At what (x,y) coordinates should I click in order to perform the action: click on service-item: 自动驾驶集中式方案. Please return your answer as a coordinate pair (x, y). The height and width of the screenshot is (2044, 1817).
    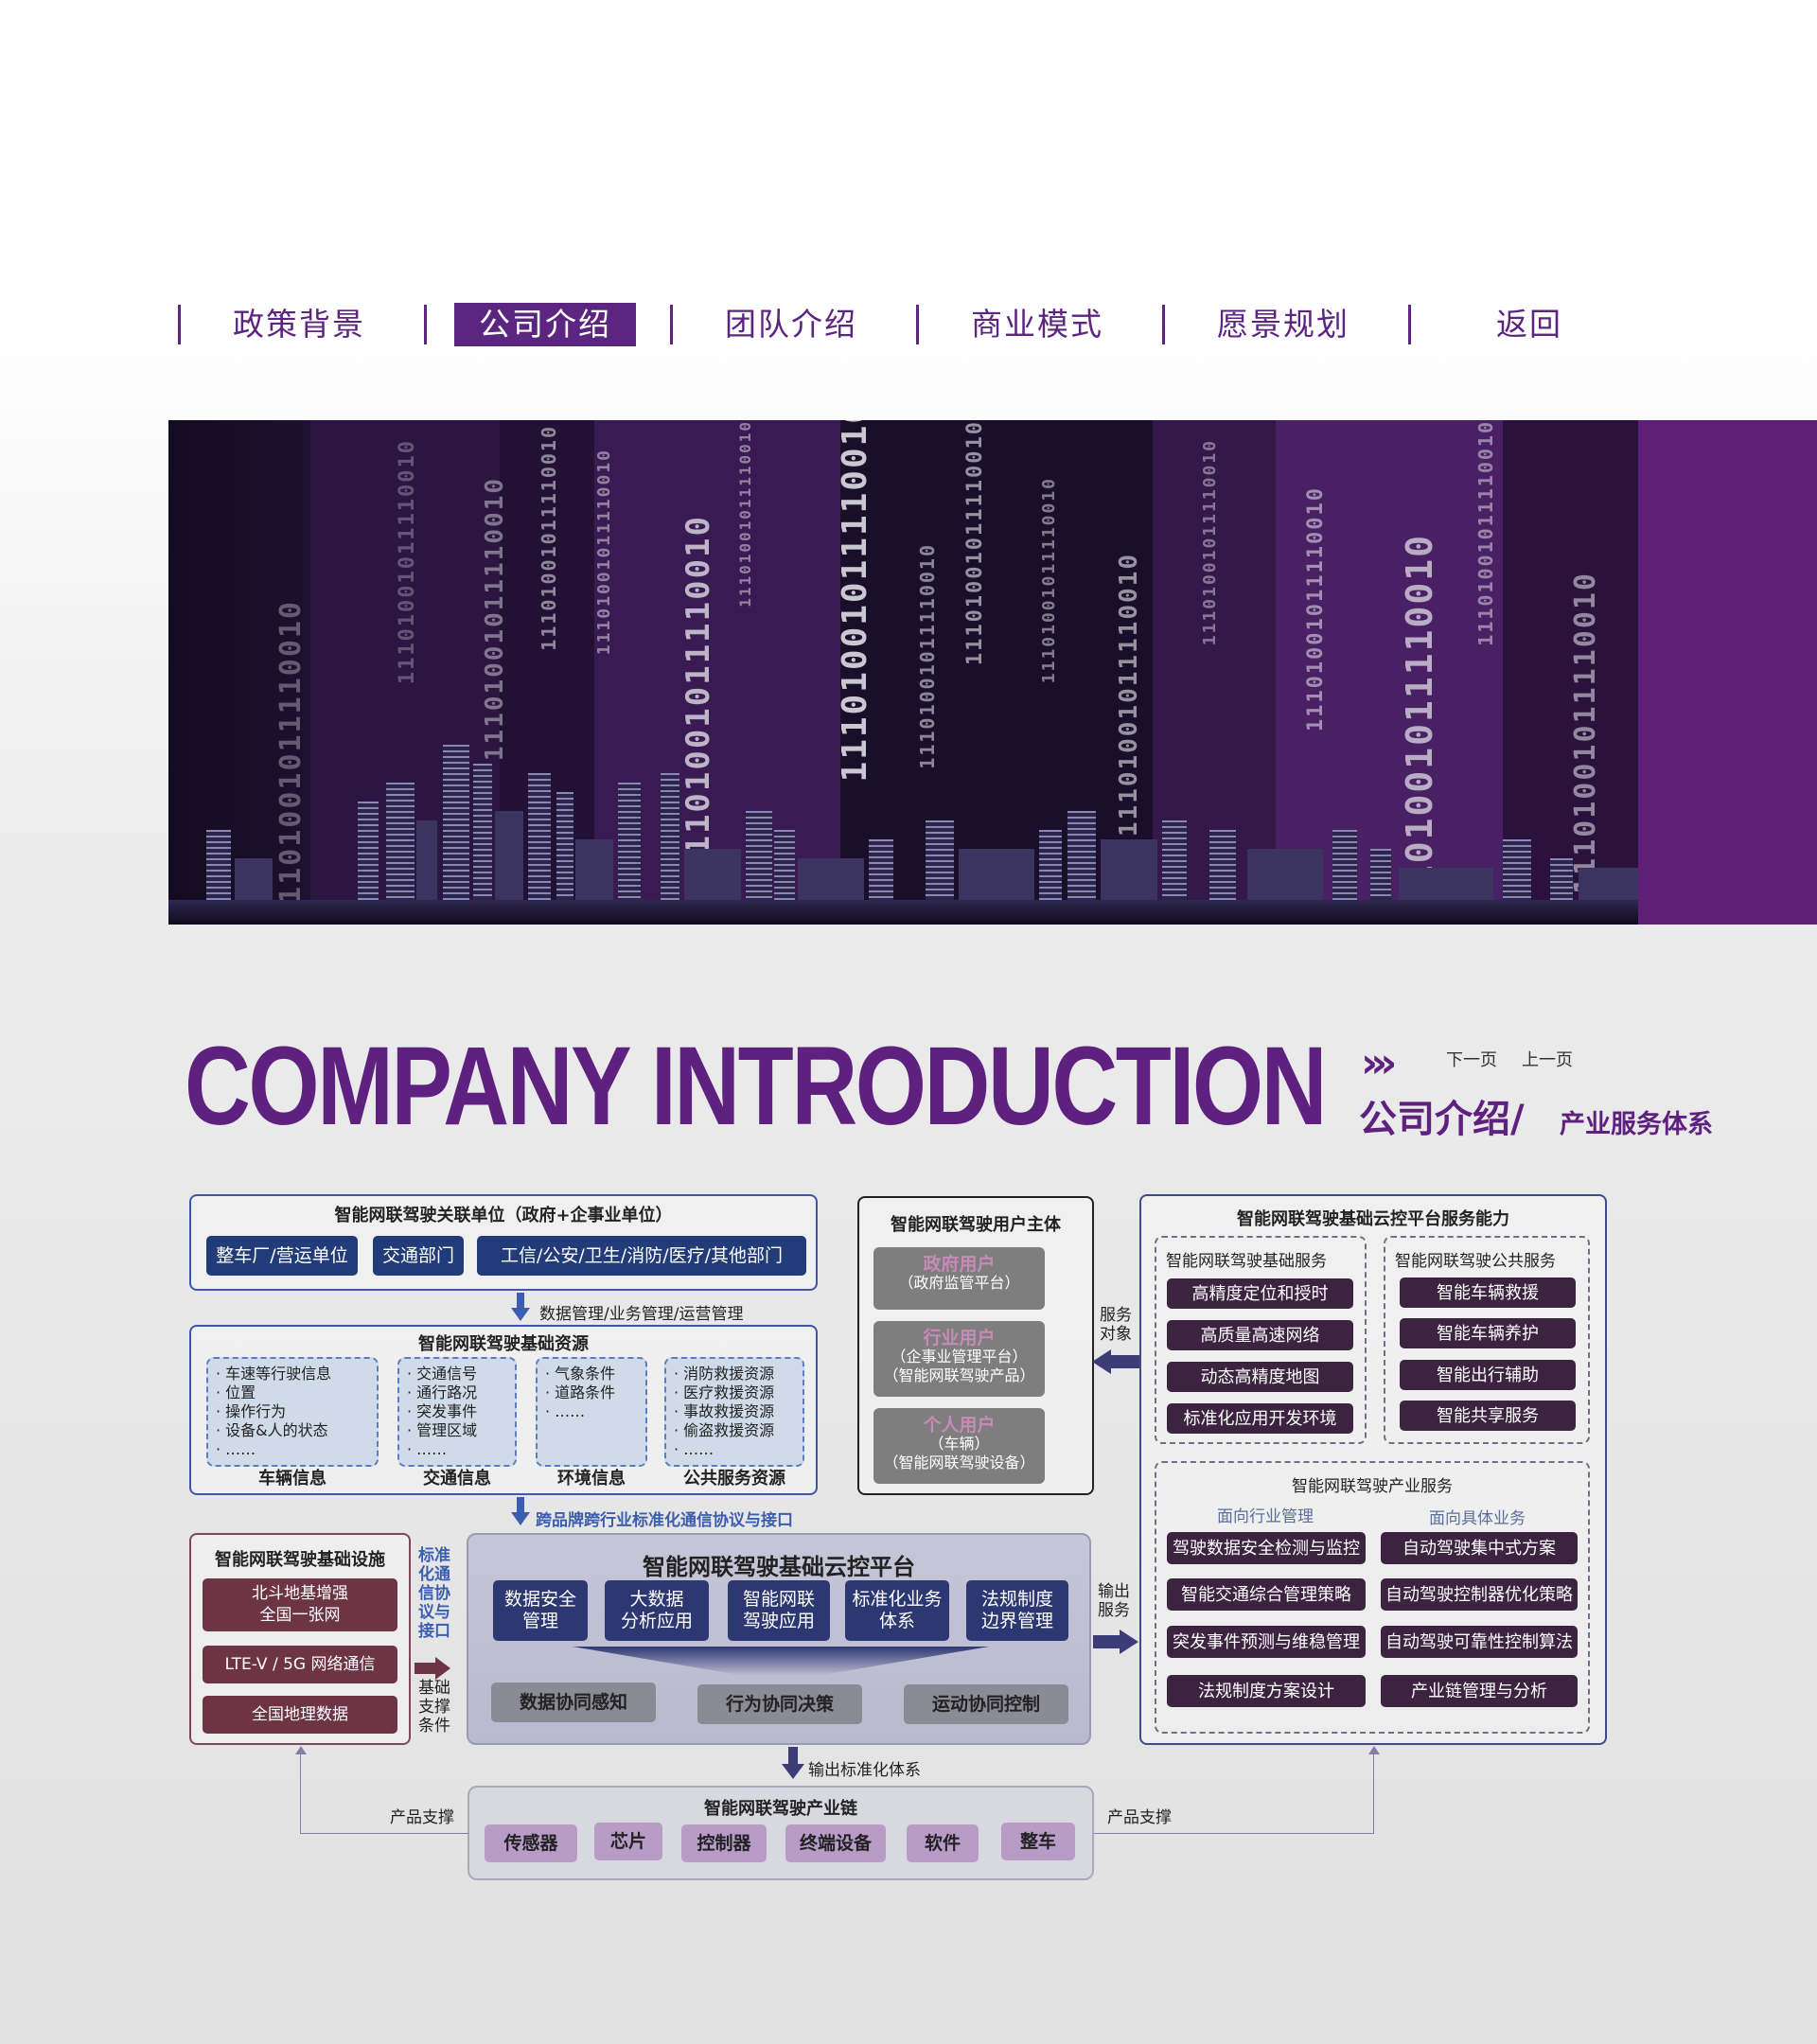
    Looking at the image, I should click on (1480, 1548).